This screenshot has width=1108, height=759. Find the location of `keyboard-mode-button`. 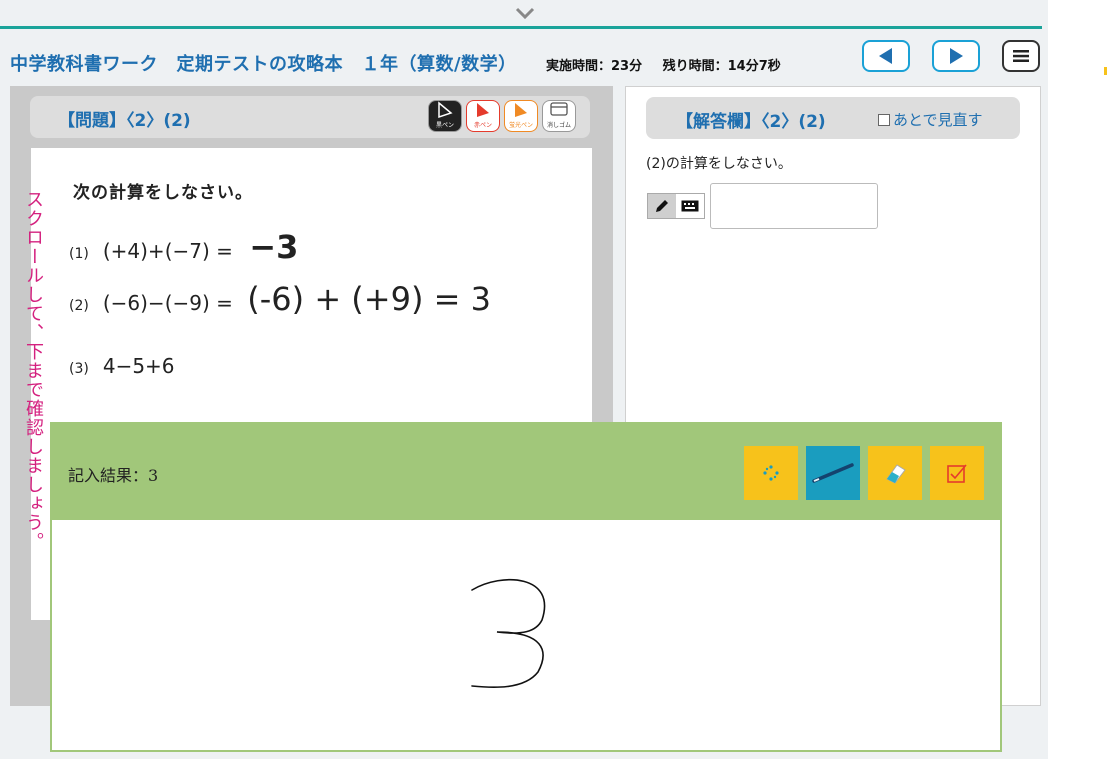

keyboard-mode-button is located at coordinates (690, 206).